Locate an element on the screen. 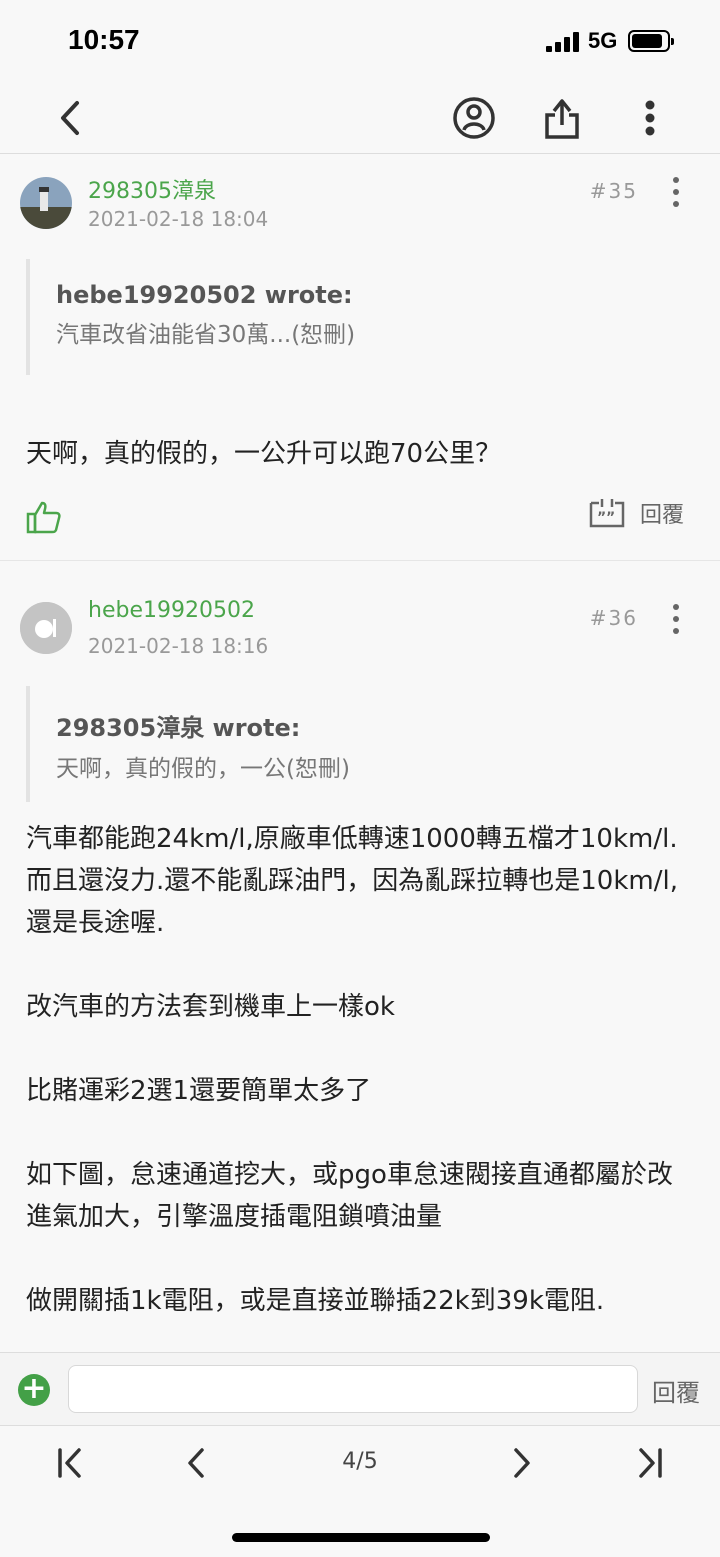 This screenshot has width=720, height=1557. quote-block: hebe19920502 wrote: 汽車改省油能省30萬...(恕刪) is located at coordinates (190, 317).